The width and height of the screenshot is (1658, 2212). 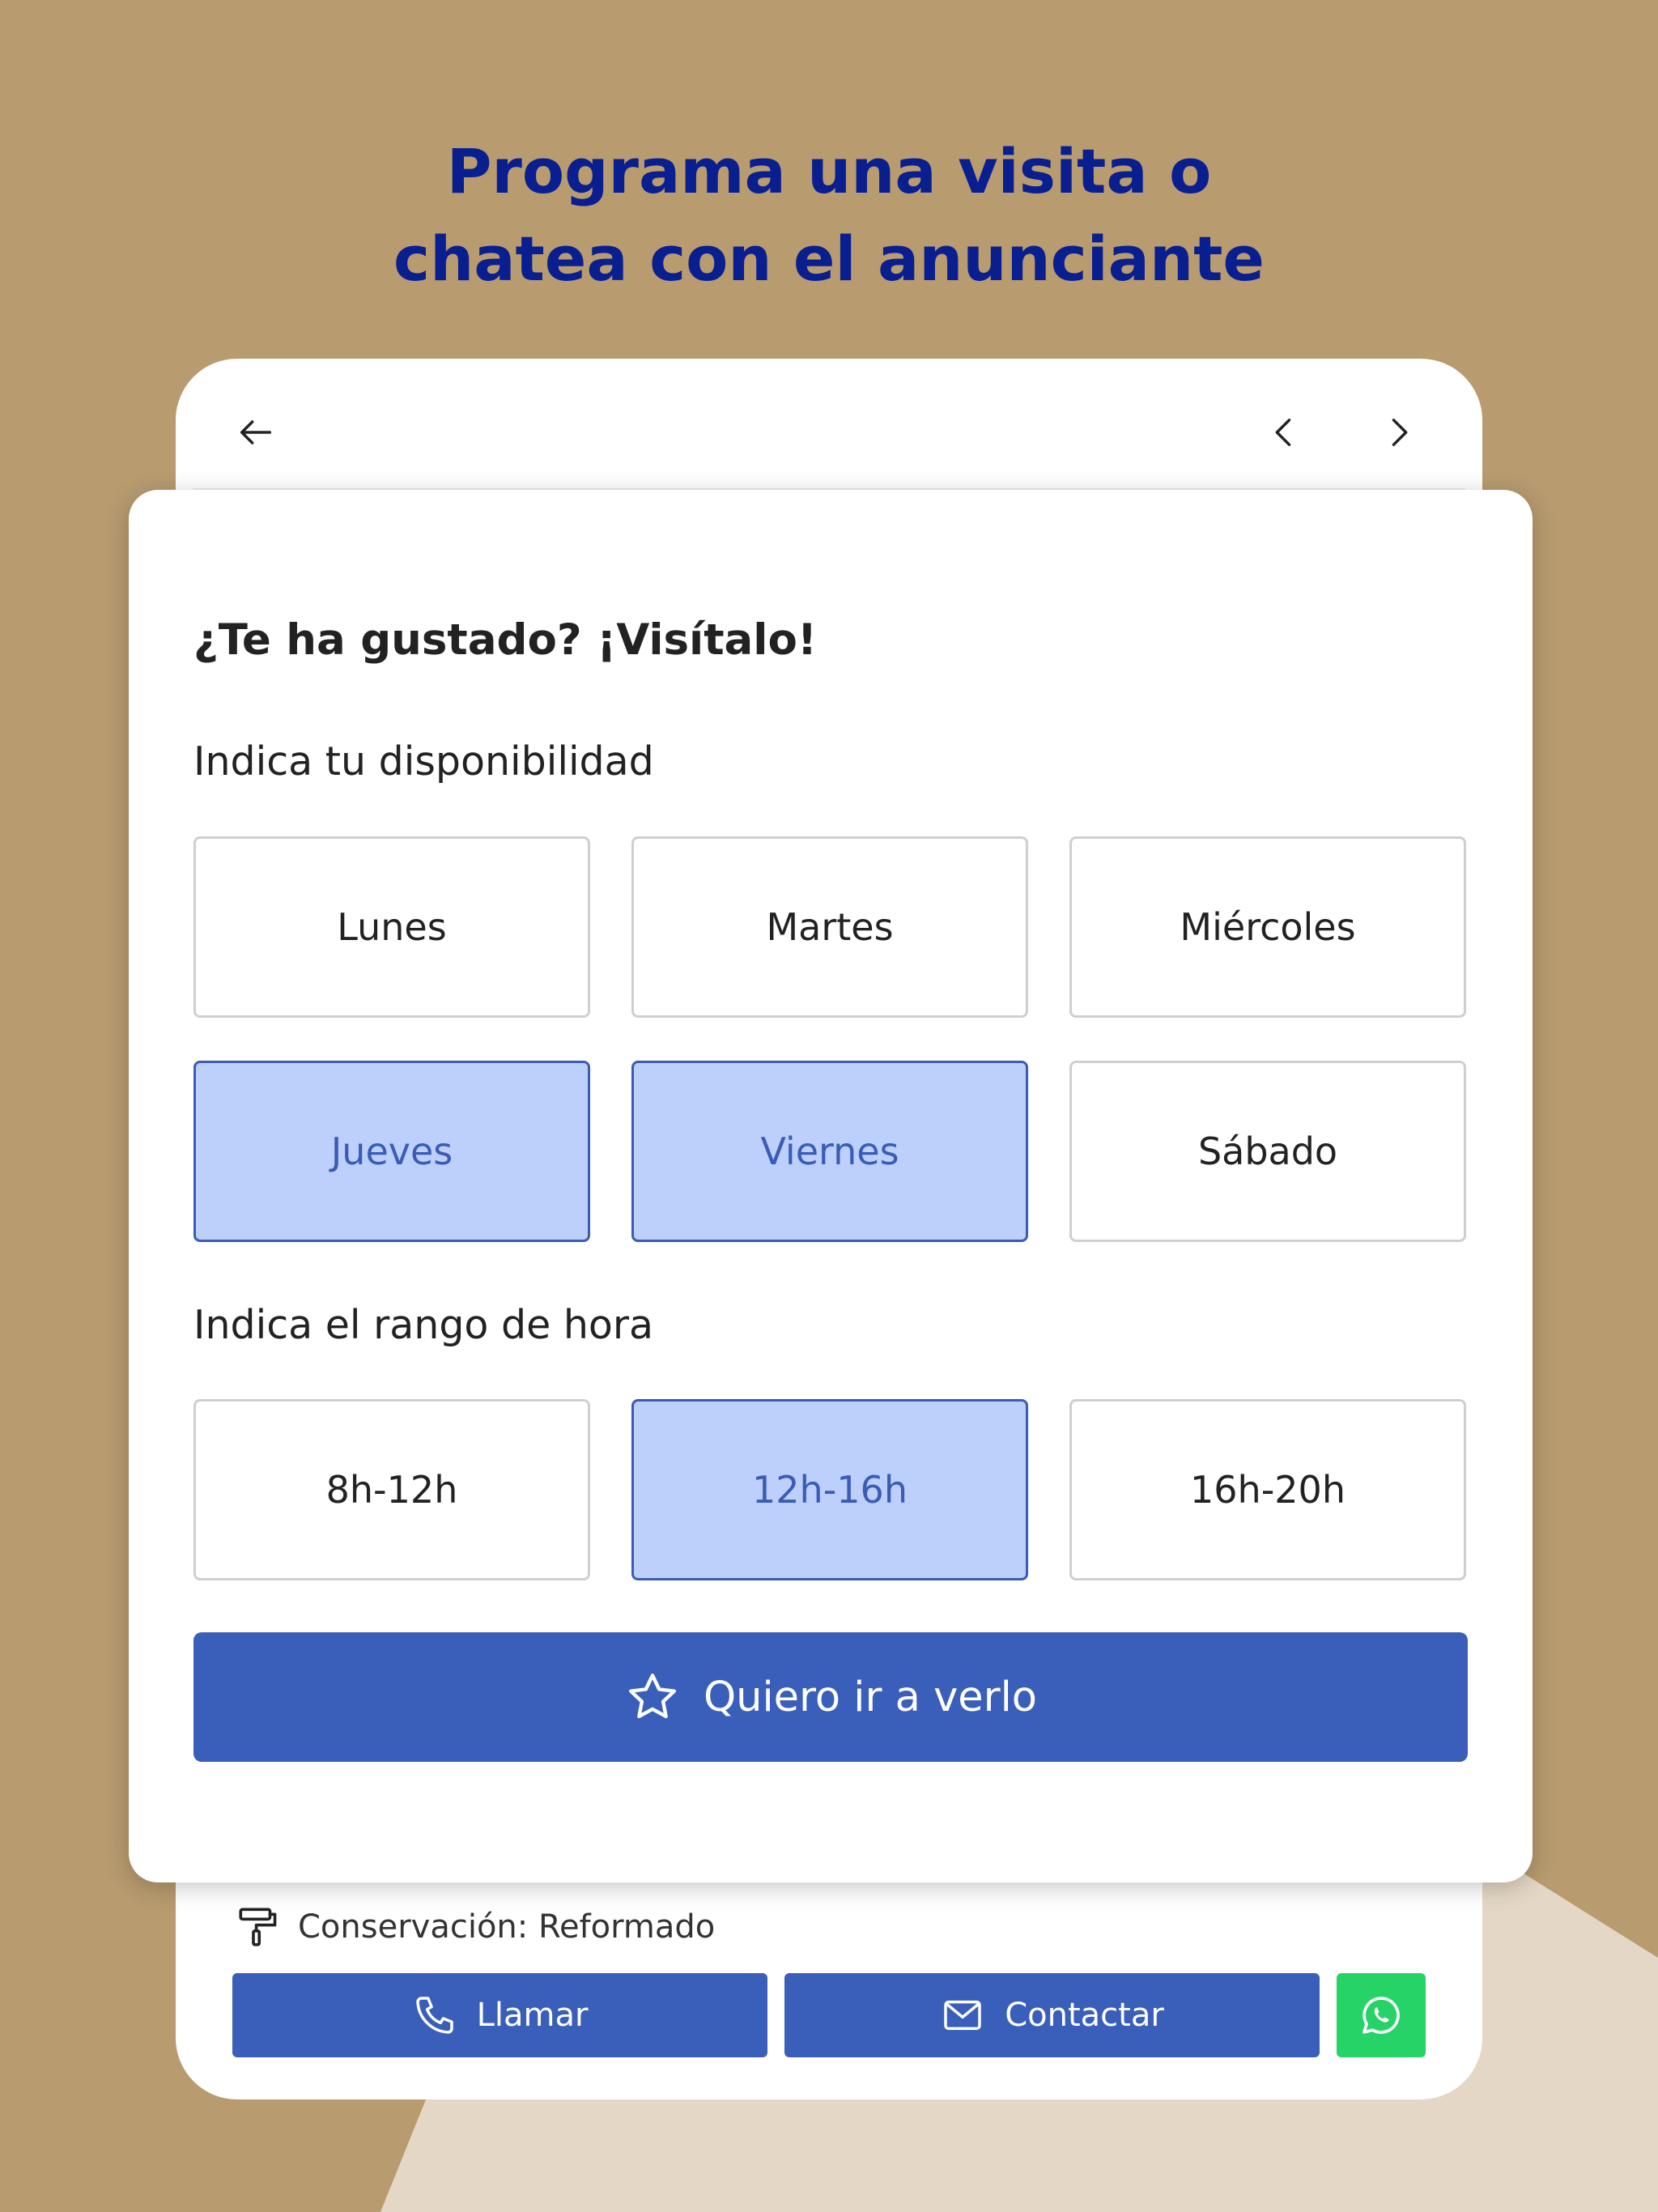 What do you see at coordinates (258, 1927) in the screenshot?
I see `paint-roller-icon` at bounding box center [258, 1927].